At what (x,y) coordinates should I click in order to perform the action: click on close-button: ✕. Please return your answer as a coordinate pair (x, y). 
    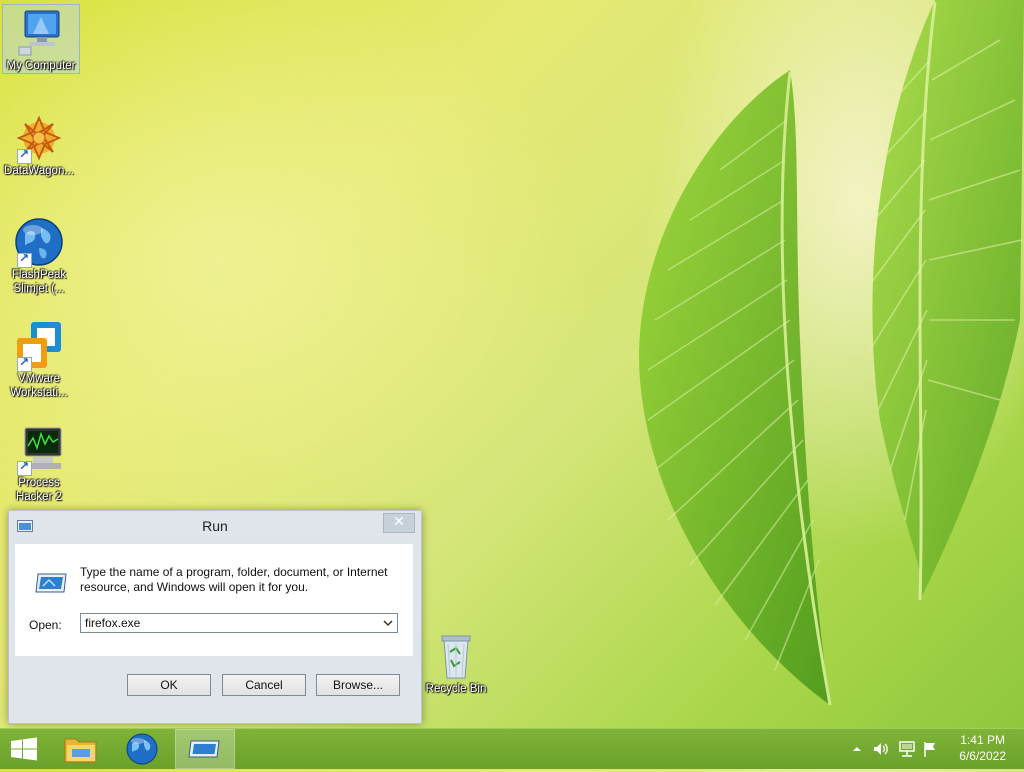
    Looking at the image, I should click on (399, 523).